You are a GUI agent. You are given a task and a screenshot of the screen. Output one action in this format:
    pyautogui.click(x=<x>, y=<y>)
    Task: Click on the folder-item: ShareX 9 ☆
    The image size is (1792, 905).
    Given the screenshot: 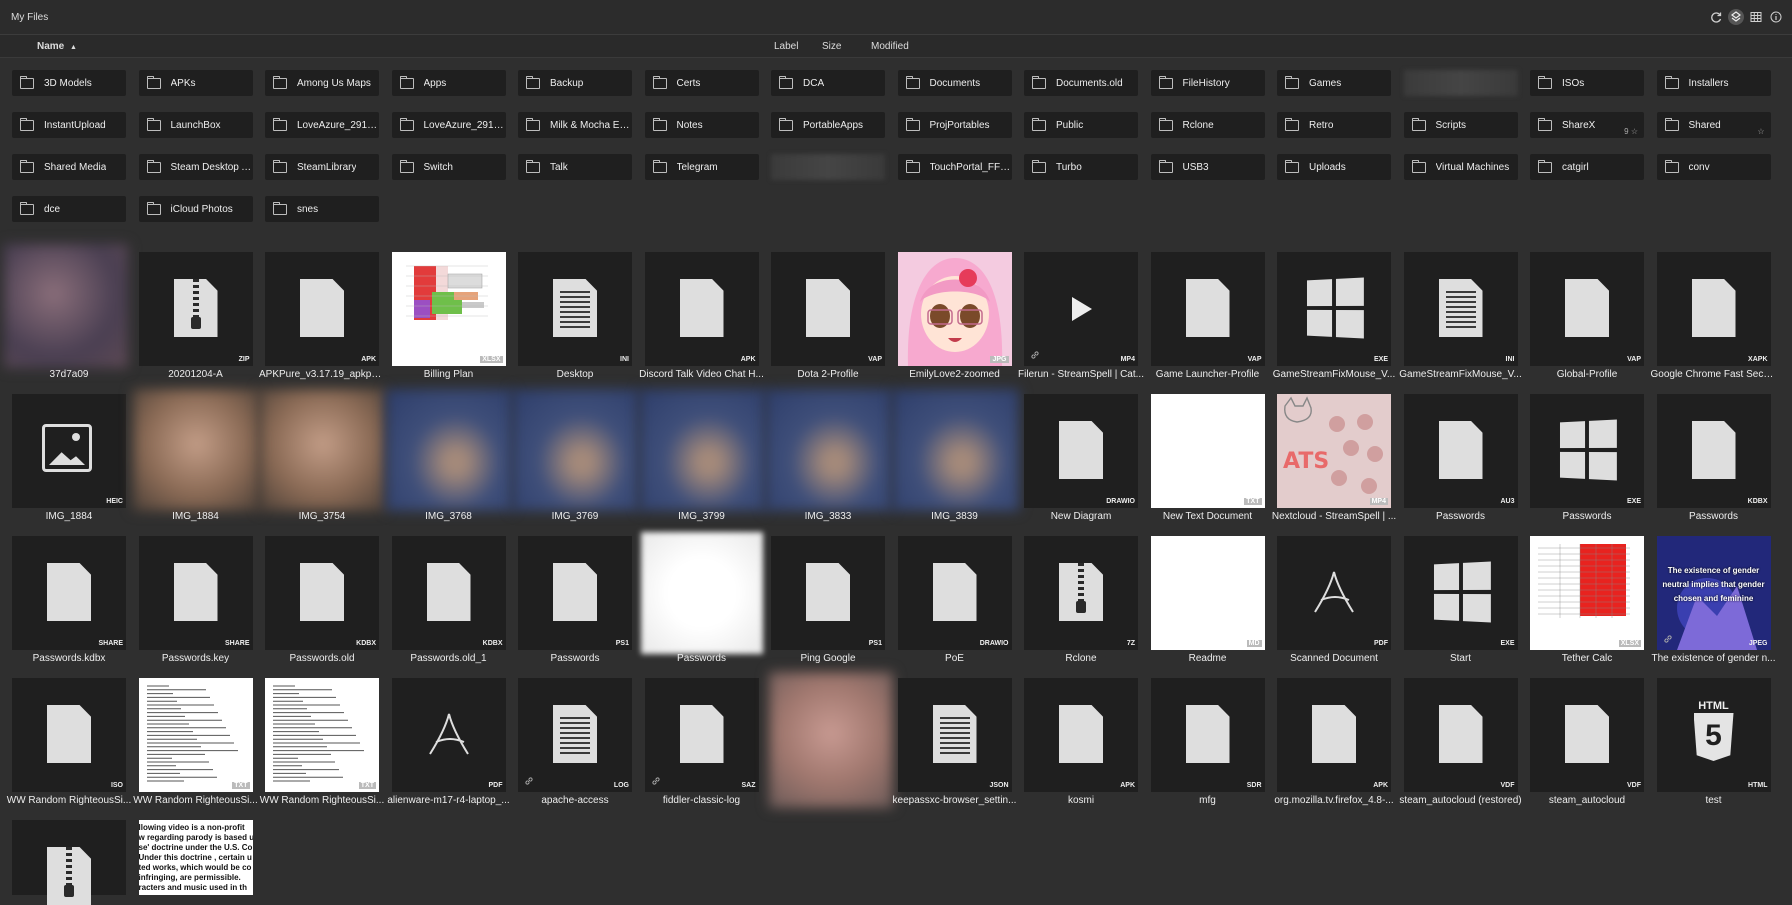 What is the action you would take?
    pyautogui.click(x=1587, y=125)
    